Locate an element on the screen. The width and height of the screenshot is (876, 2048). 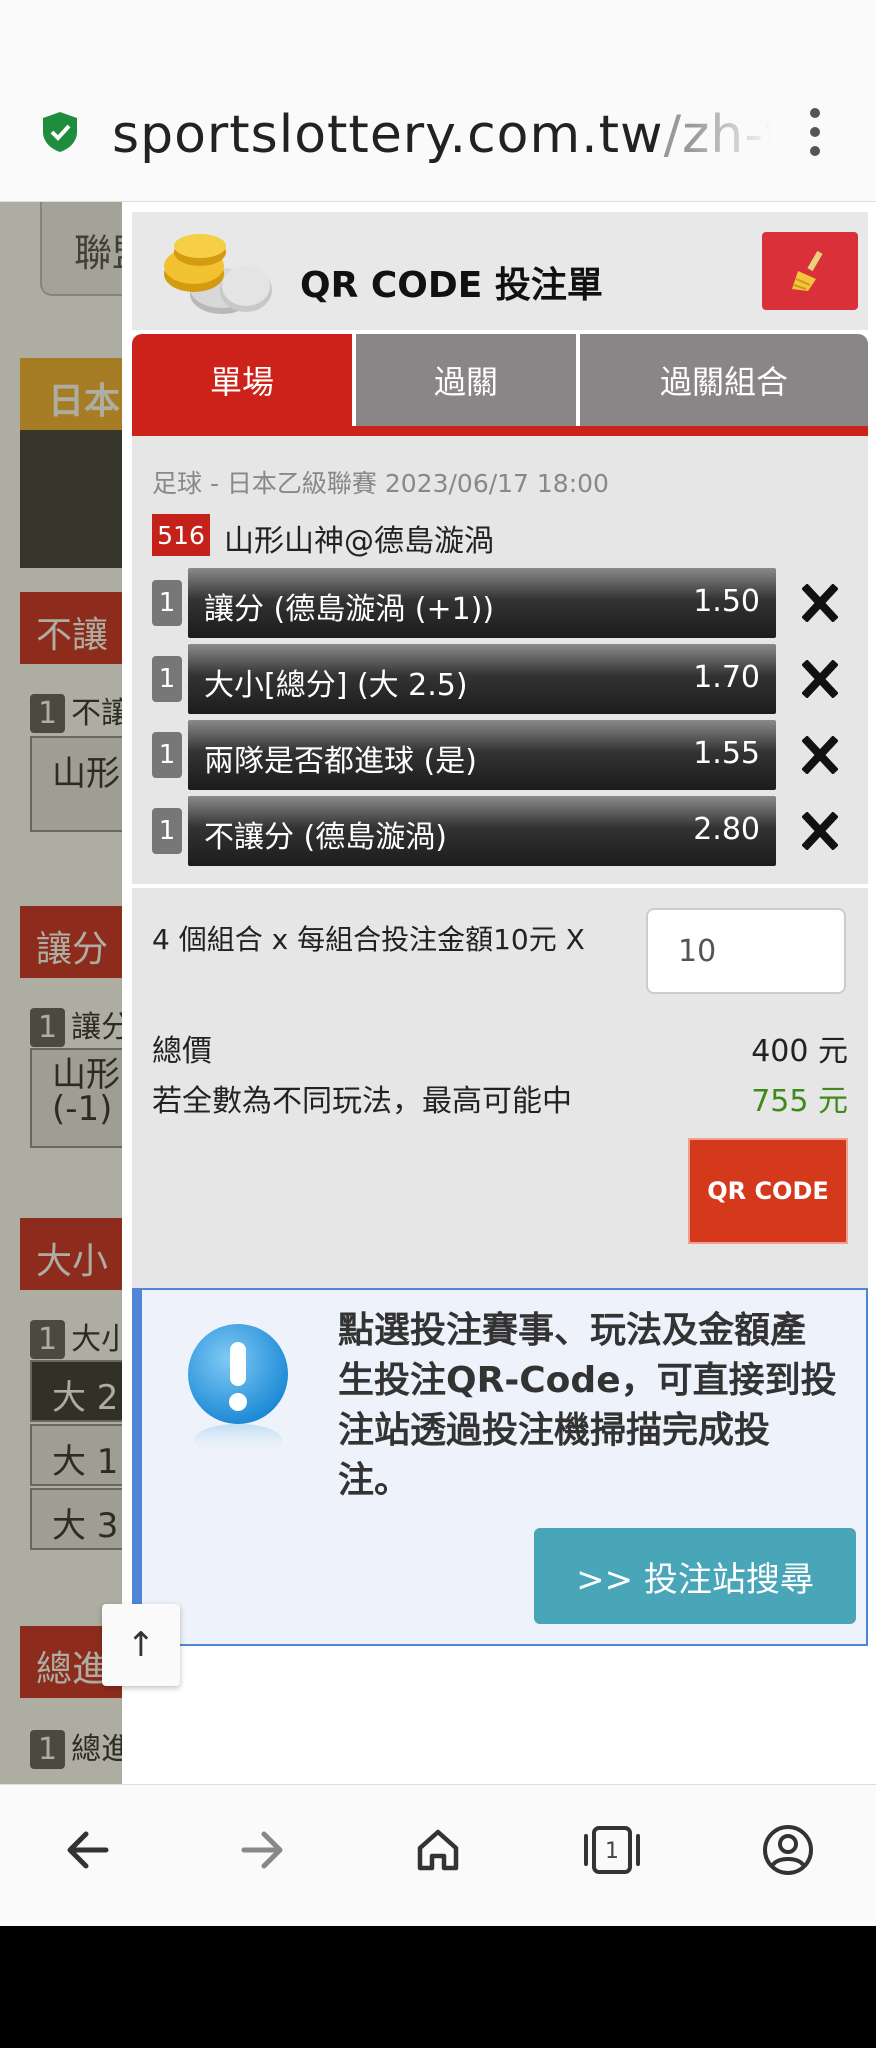
browser-bottom-nav: 1 is located at coordinates (438, 1855).